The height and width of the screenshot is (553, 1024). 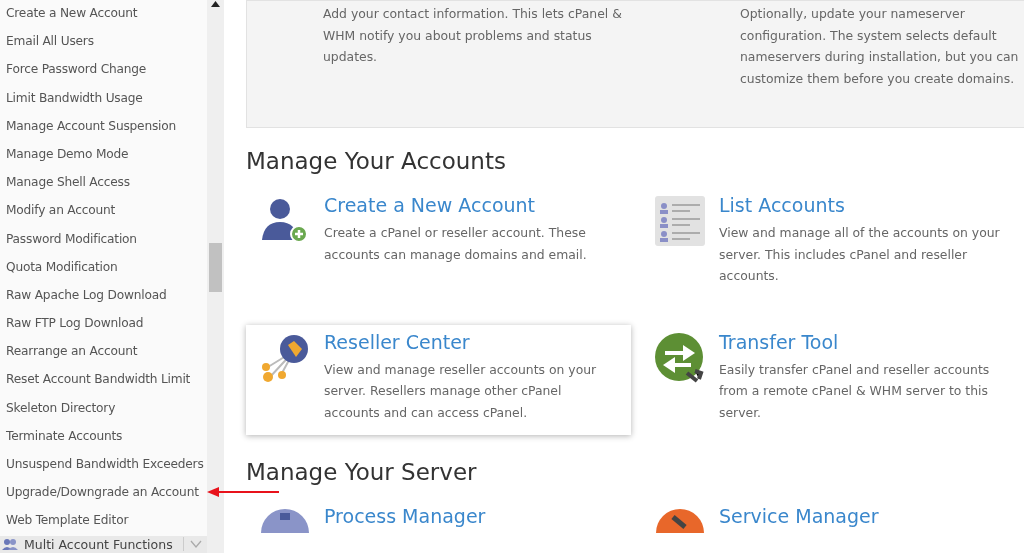 What do you see at coordinates (855, 391) in the screenshot?
I see `tool-description: Easily transfer cPanel and reseller accounts from a remote cPanel & WHM server to this server.` at bounding box center [855, 391].